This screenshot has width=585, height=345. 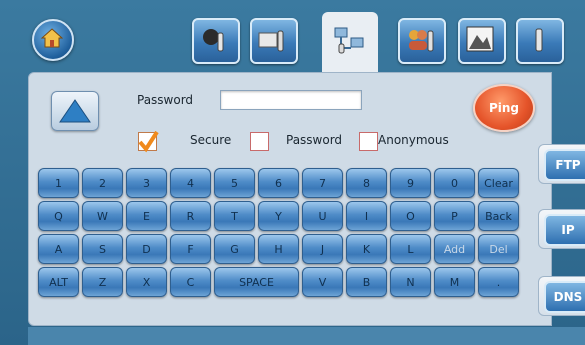 What do you see at coordinates (366, 249) in the screenshot?
I see `key-k: K` at bounding box center [366, 249].